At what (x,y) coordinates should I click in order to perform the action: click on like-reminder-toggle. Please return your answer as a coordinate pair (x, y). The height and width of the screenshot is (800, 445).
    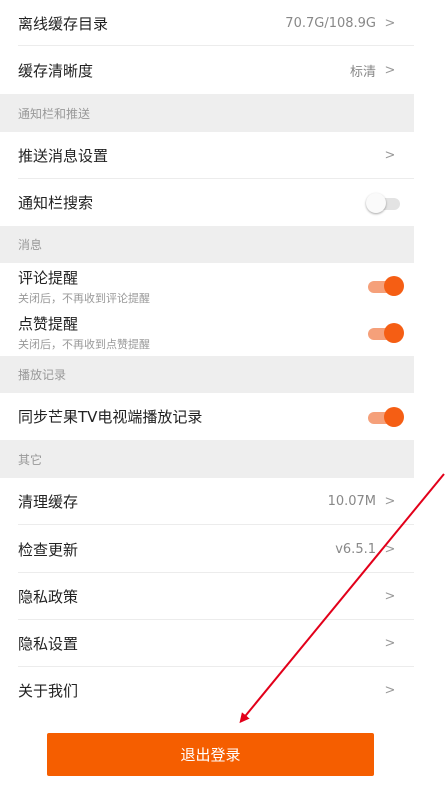
    Looking at the image, I should click on (385, 332).